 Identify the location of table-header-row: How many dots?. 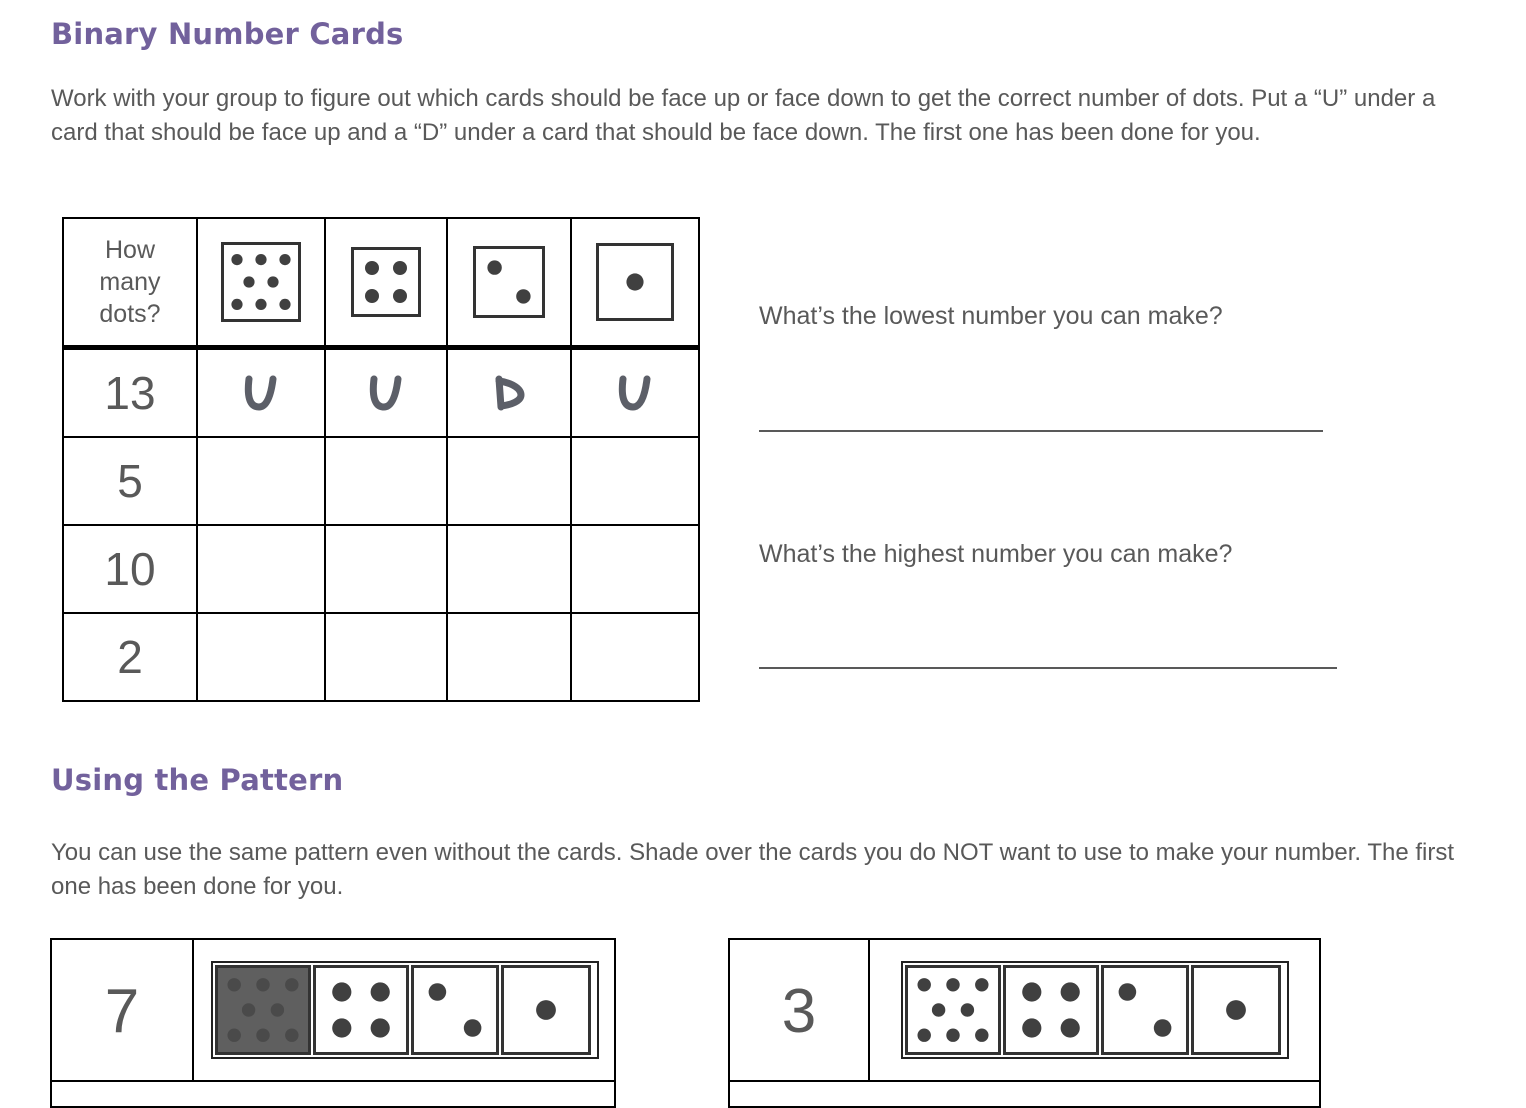
(381, 283).